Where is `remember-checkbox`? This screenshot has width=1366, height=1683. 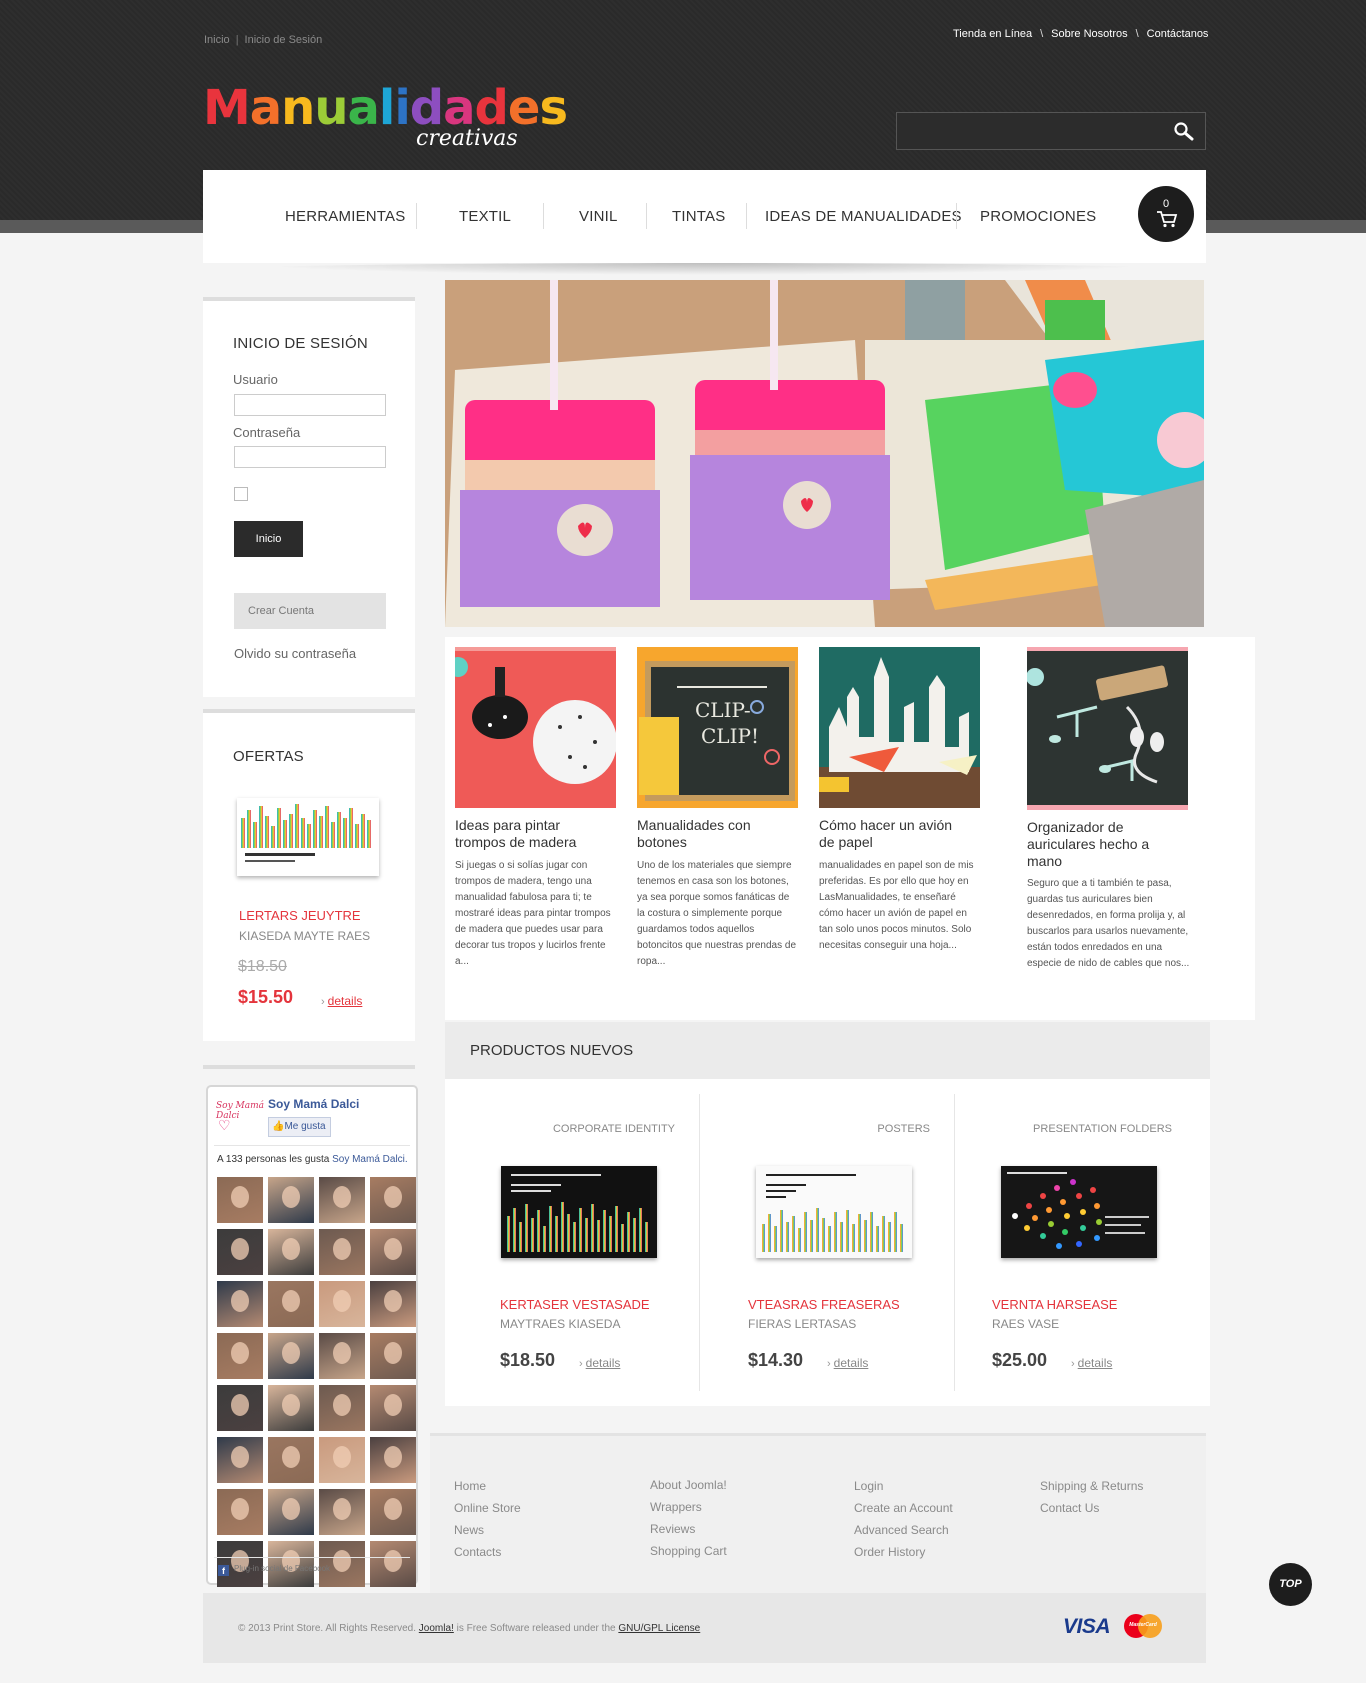 remember-checkbox is located at coordinates (241, 494).